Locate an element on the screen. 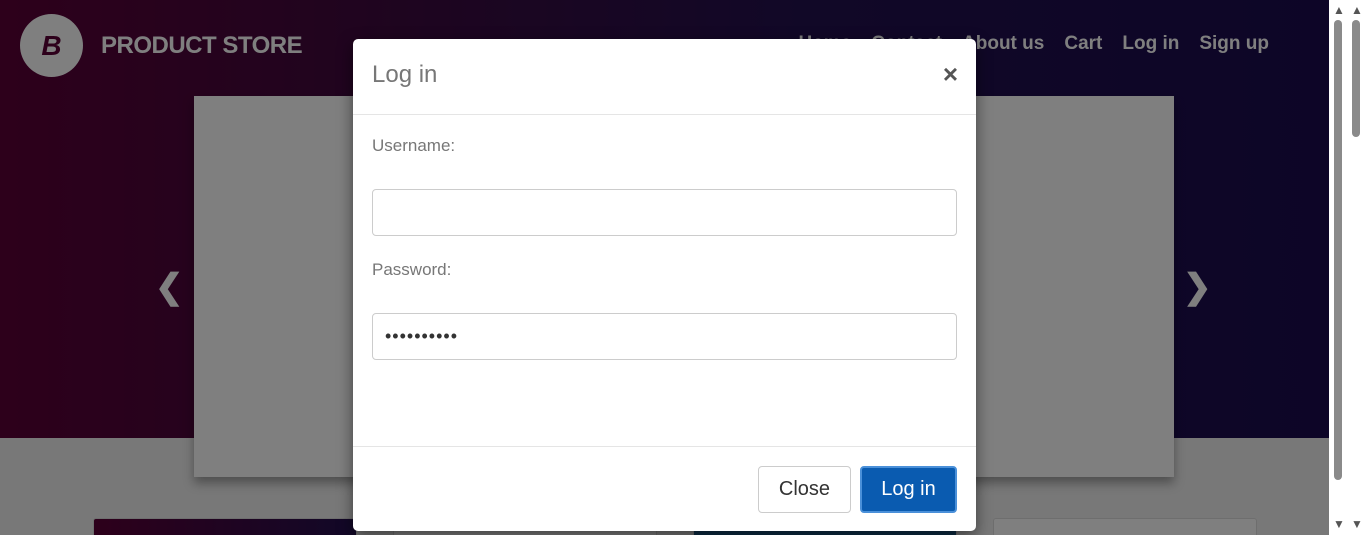 The height and width of the screenshot is (535, 1367). close-icon: × is located at coordinates (950, 74).